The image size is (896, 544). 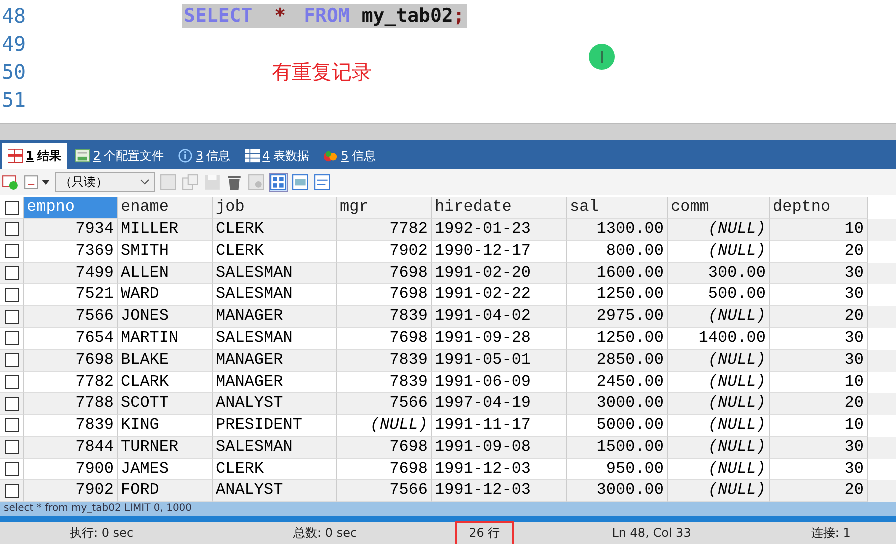 I want to click on report-icon, so click(x=82, y=156).